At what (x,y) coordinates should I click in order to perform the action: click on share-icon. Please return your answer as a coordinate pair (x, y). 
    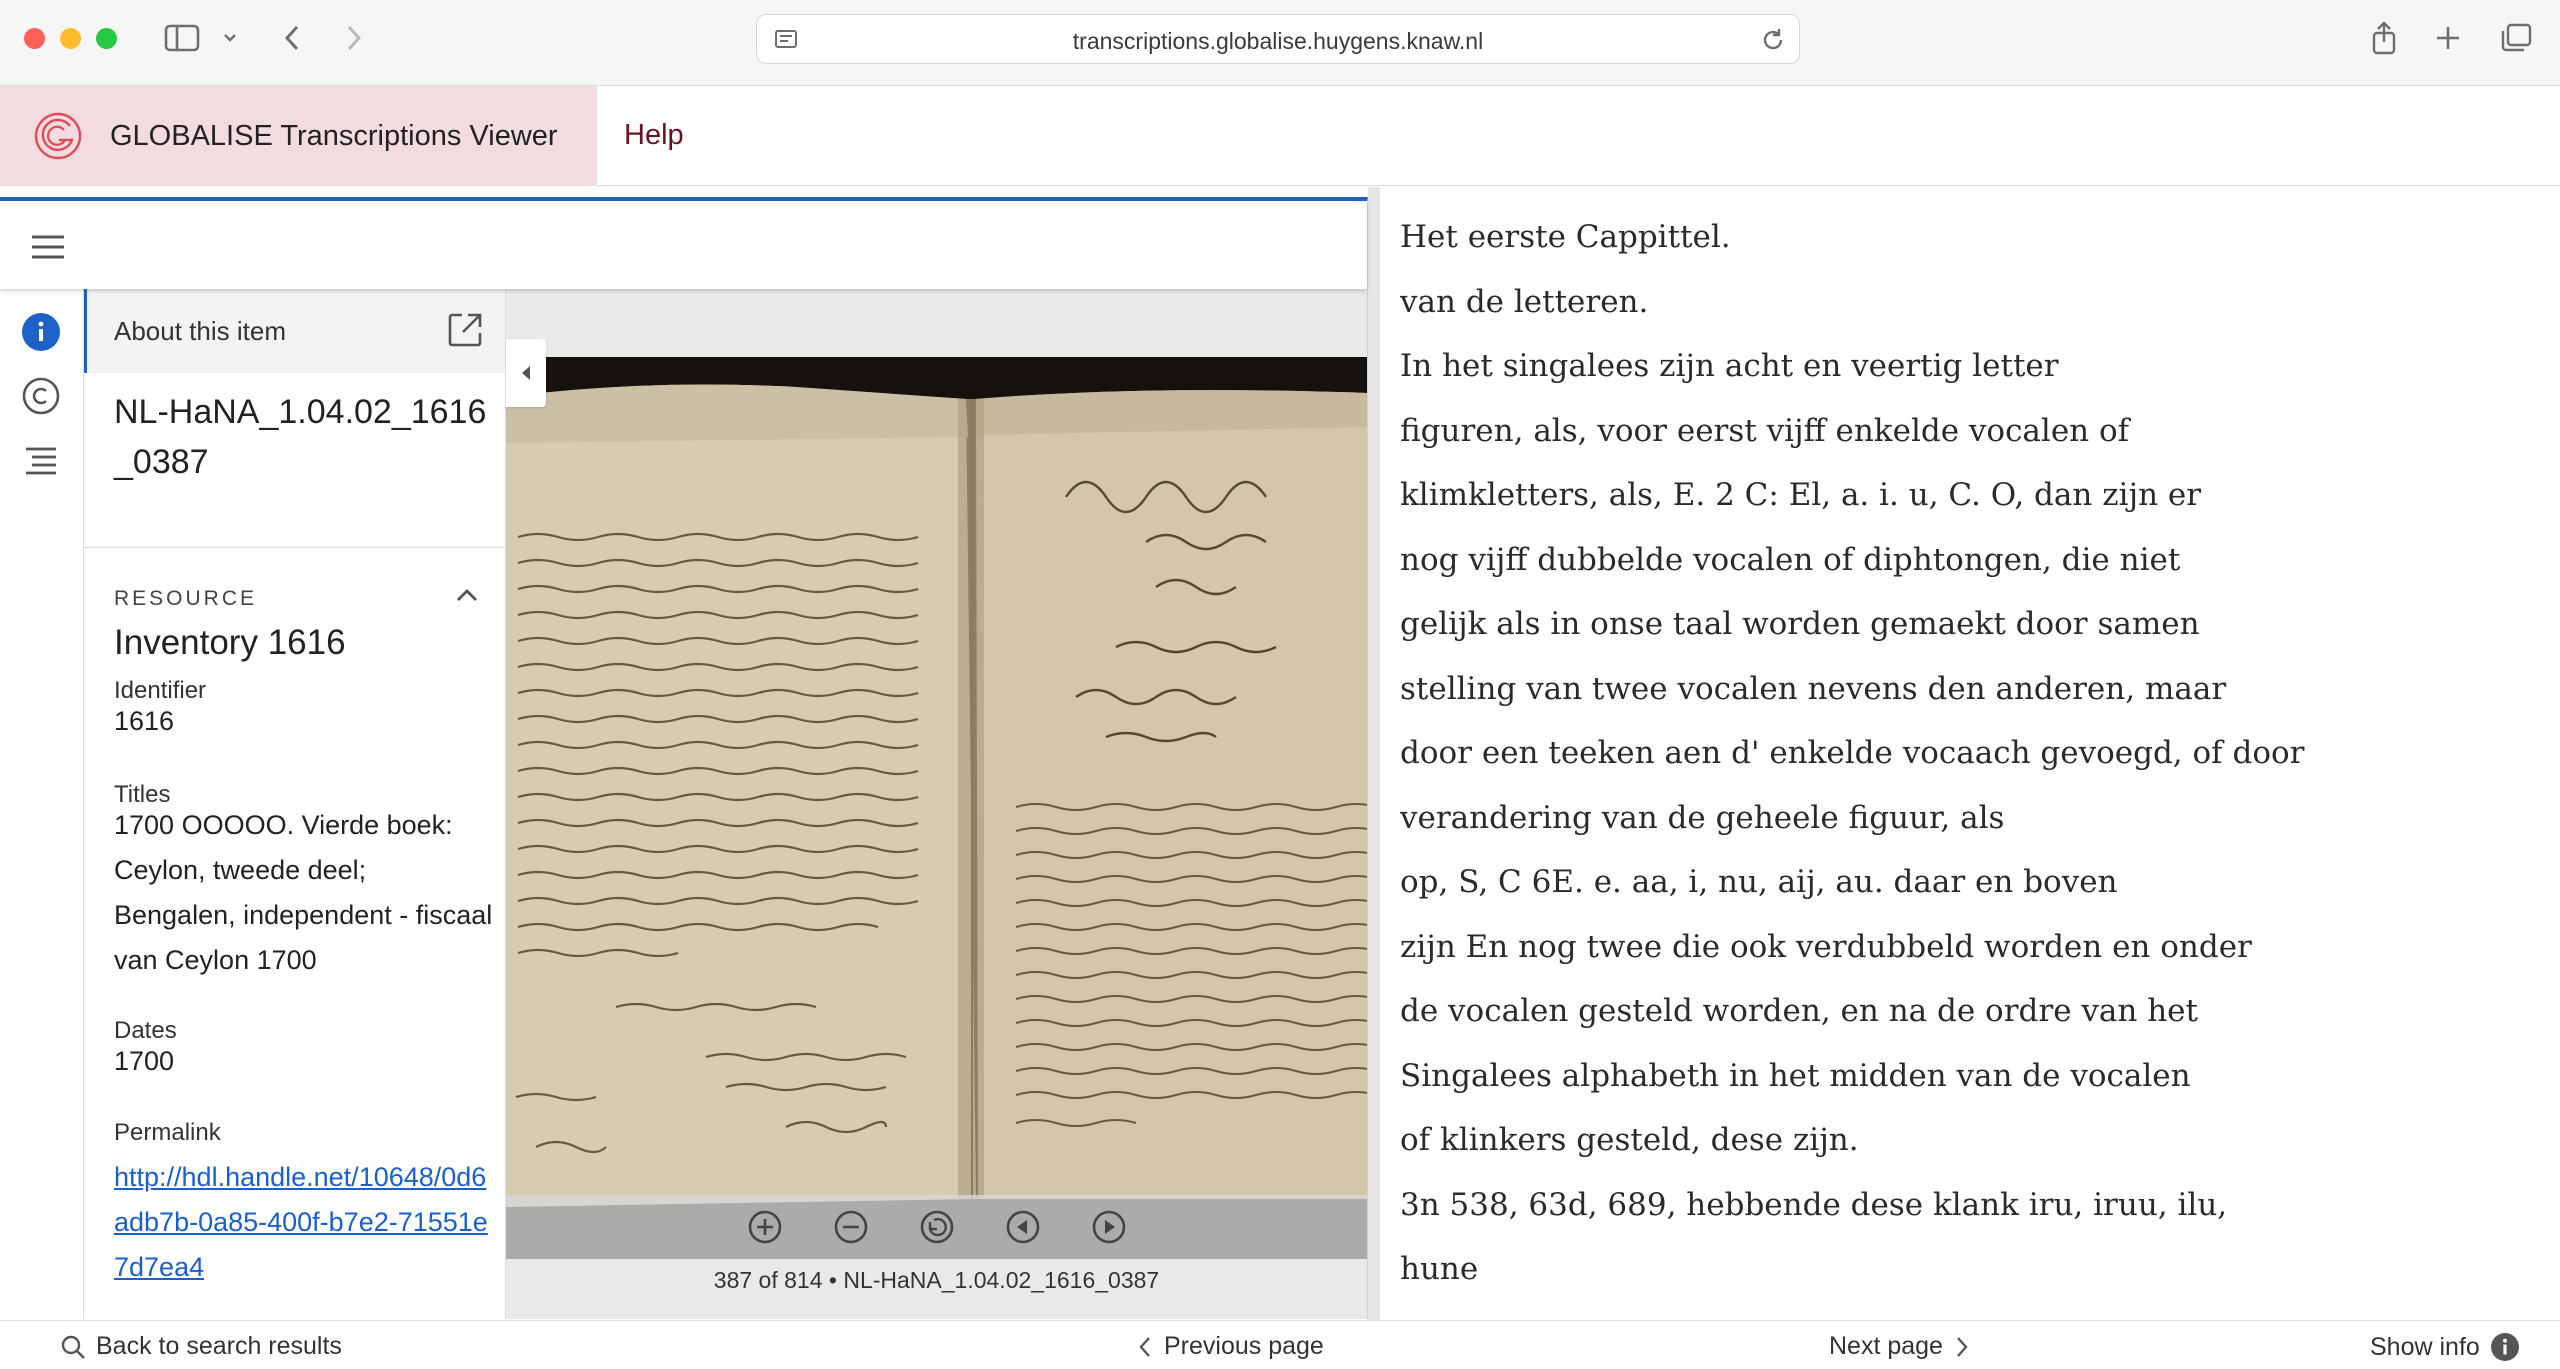
    Looking at the image, I should click on (2384, 38).